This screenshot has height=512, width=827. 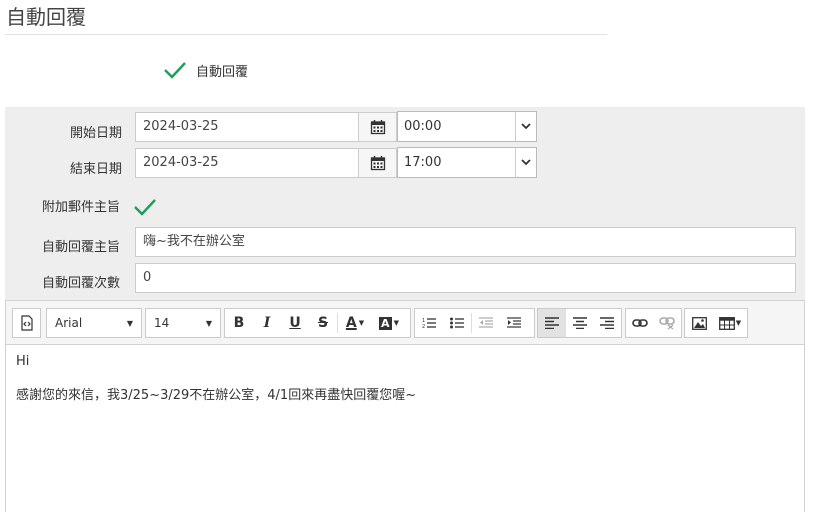 I want to click on start-date-calendar-button, so click(x=378, y=127).